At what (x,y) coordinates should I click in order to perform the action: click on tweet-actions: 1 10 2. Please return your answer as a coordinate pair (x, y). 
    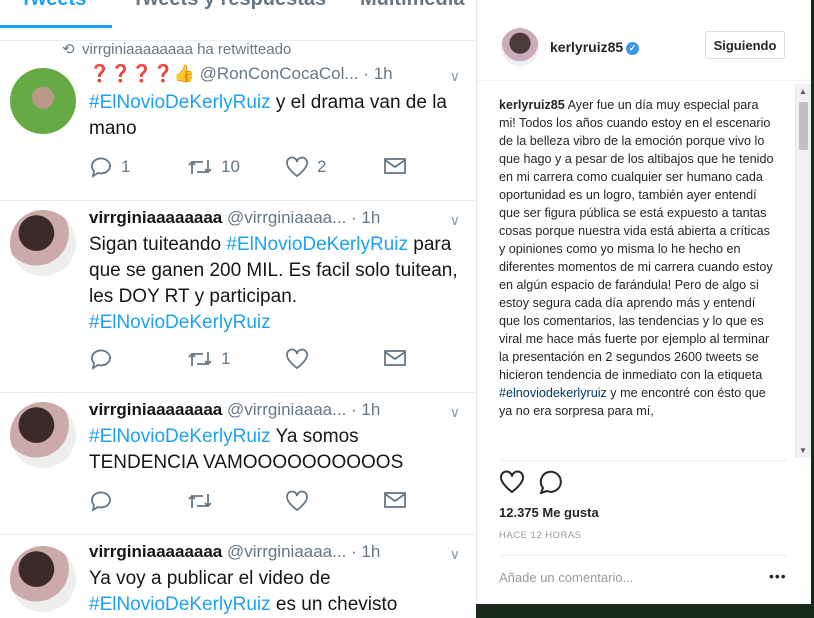
    Looking at the image, I should click on (259, 168).